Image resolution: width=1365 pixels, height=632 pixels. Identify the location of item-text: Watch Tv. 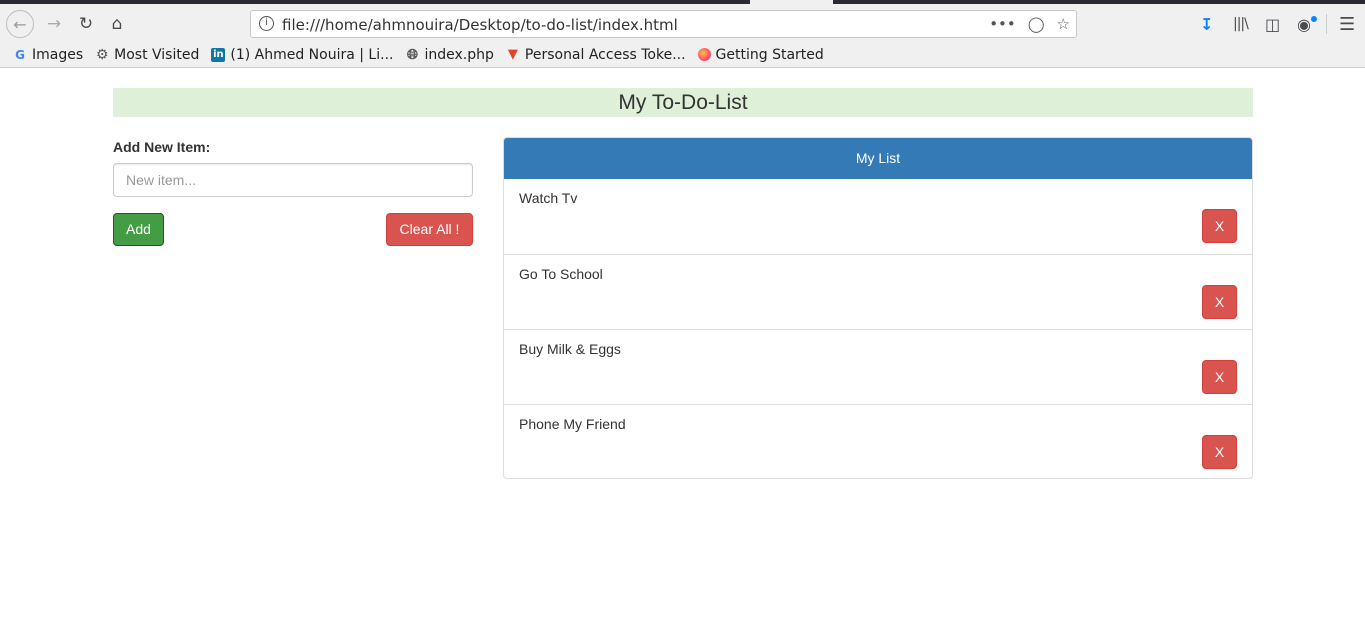
(548, 198).